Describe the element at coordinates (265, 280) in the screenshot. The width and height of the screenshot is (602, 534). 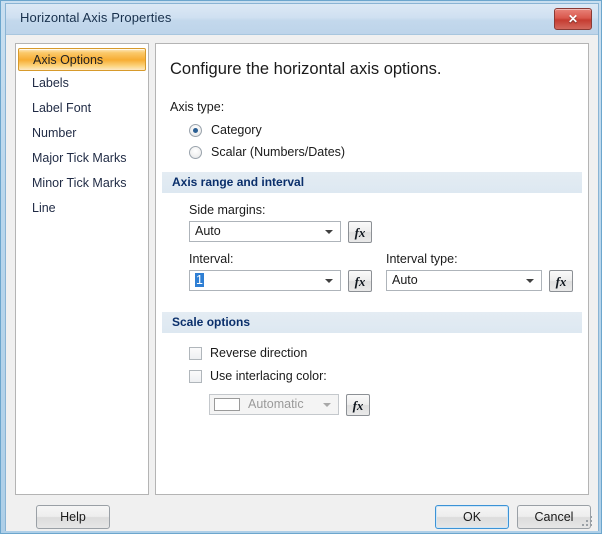
I see `interval-combo: 1` at that location.